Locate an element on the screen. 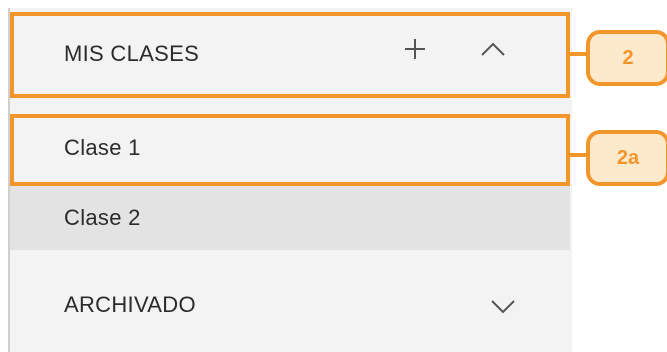  section-header-label: ARCHIVADO is located at coordinates (130, 304).